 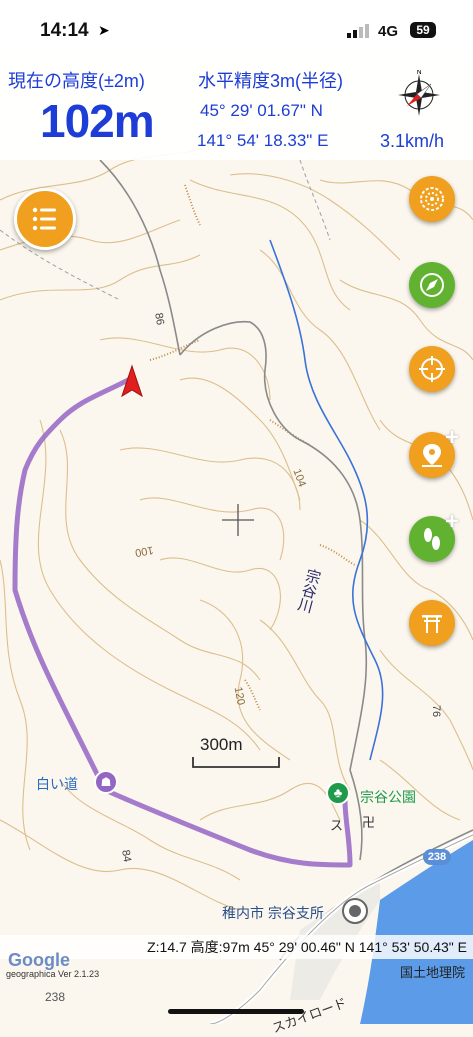 What do you see at coordinates (236, 29) in the screenshot?
I see `status-bar: 14:14 ➤ 4G 59` at bounding box center [236, 29].